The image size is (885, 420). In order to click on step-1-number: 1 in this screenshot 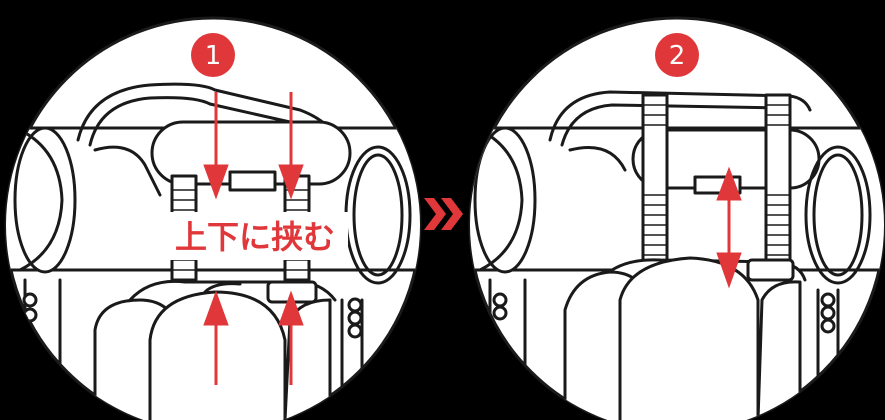, I will do `click(213, 56)`.